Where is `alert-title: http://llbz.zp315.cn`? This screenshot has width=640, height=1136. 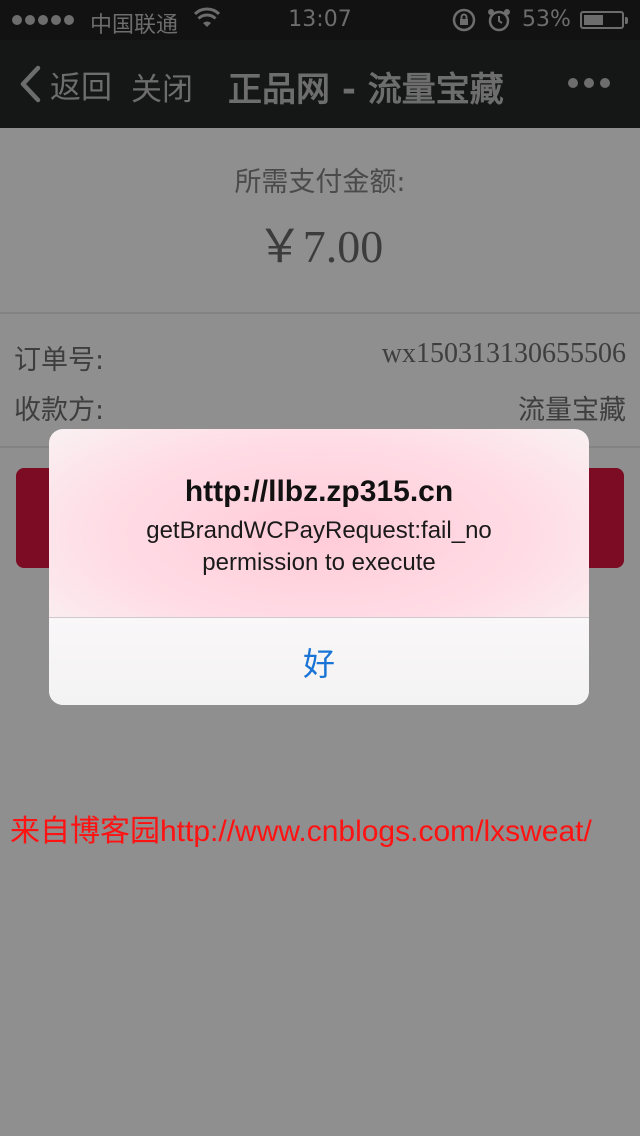
alert-title: http://llbz.zp315.cn is located at coordinates (319, 491).